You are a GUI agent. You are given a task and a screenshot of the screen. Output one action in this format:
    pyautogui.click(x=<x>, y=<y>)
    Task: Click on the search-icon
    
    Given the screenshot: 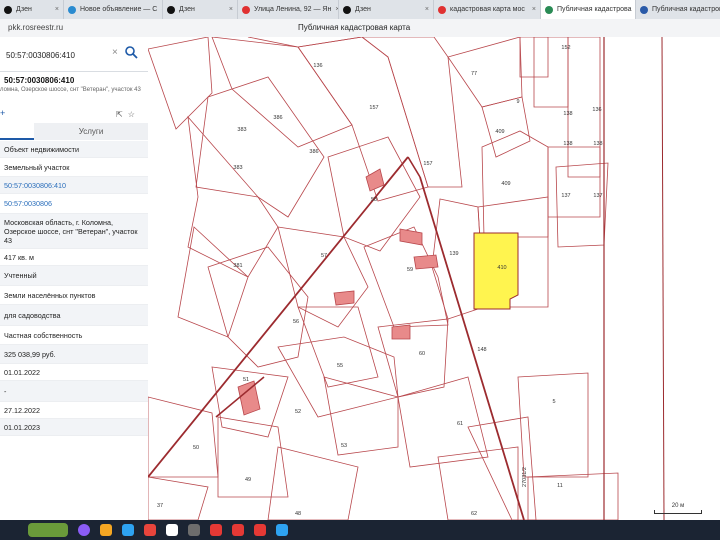 What is the action you would take?
    pyautogui.click(x=131, y=52)
    